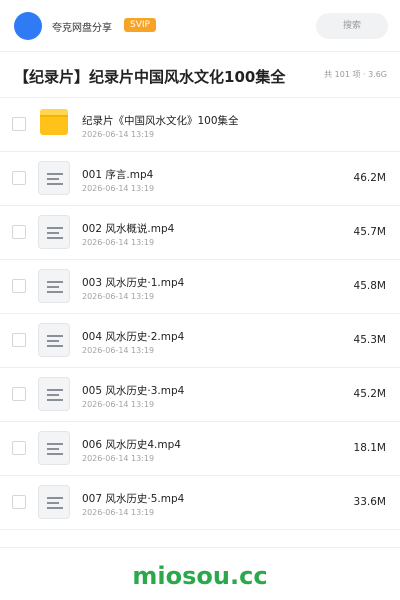 This screenshot has width=400, height=600. What do you see at coordinates (200, 576) in the screenshot?
I see `watermark: miosou.cc` at bounding box center [200, 576].